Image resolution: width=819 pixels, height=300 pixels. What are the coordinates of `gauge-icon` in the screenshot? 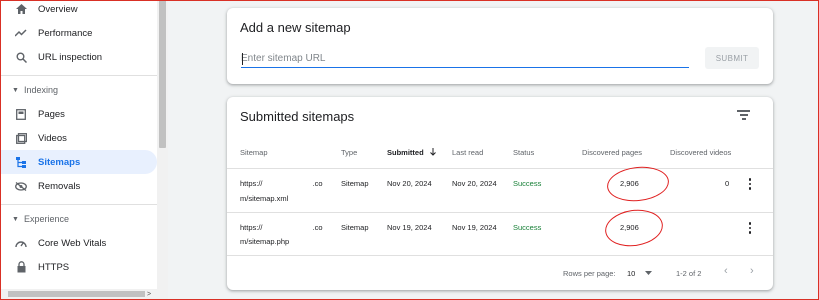 It's located at (21, 243).